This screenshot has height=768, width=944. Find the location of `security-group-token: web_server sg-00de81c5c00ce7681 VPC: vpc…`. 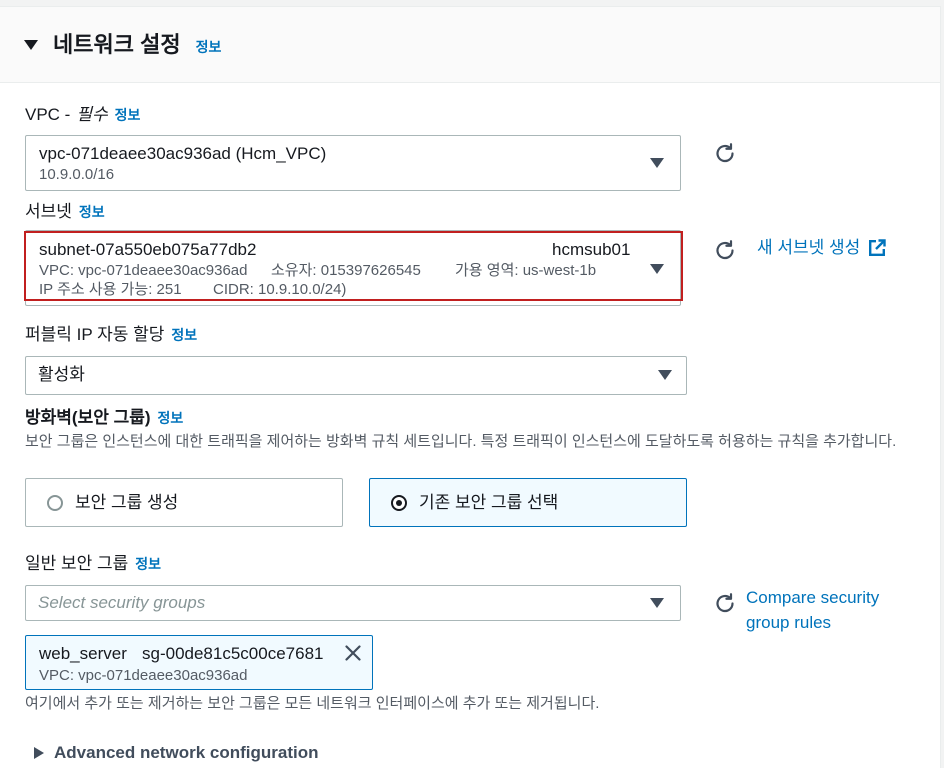

security-group-token: web_server sg-00de81c5c00ce7681 VPC: vpc… is located at coordinates (199, 662).